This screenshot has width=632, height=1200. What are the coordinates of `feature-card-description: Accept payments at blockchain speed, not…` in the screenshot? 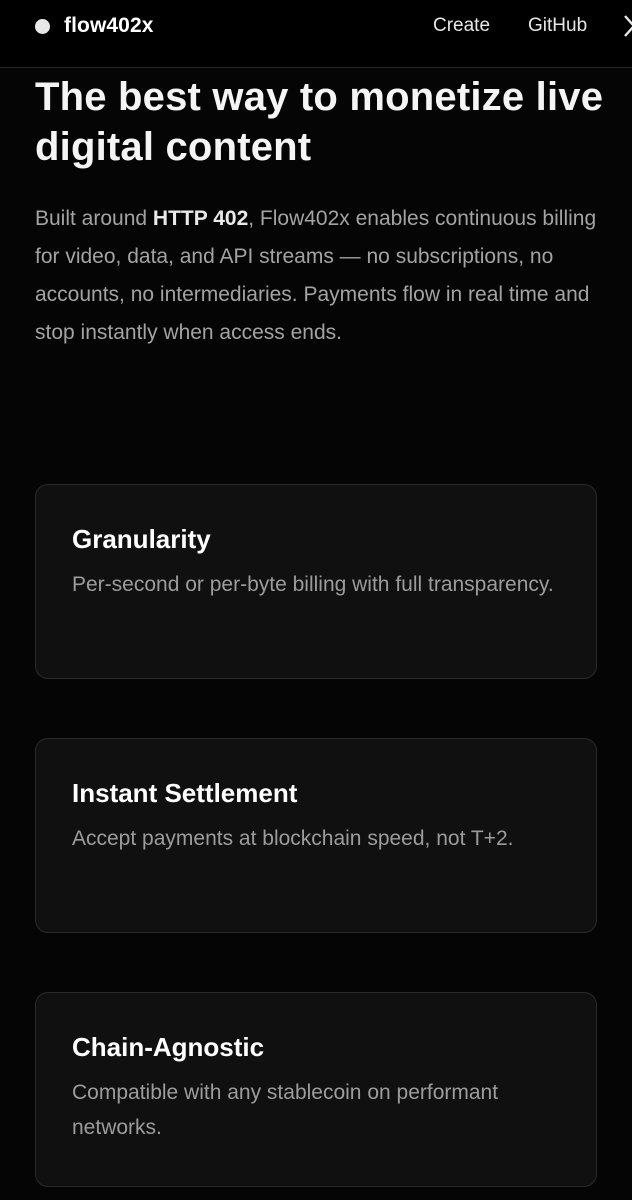 It's located at (293, 838).